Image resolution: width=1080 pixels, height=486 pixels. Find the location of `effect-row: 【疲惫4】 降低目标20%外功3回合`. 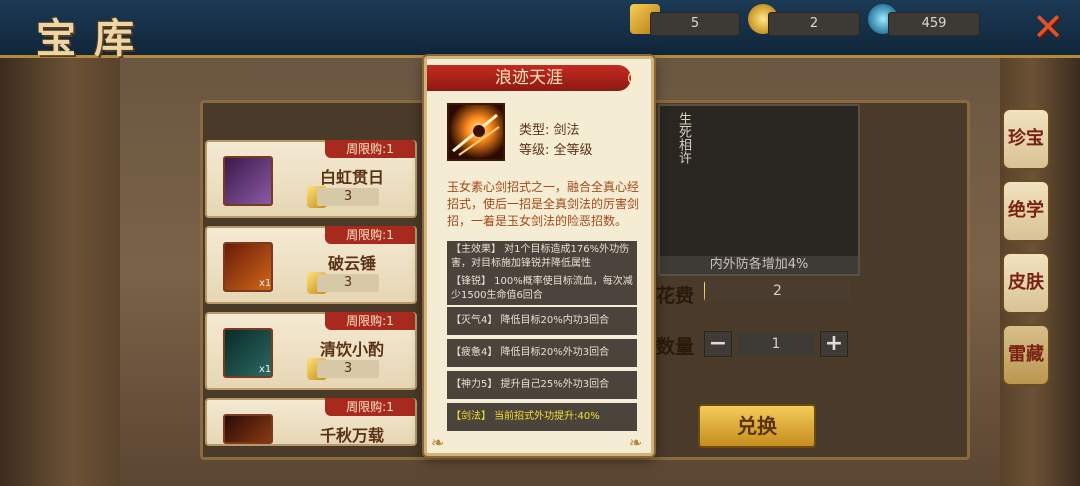

effect-row: 【疲惫4】 降低目标20%外功3回合 is located at coordinates (542, 353).